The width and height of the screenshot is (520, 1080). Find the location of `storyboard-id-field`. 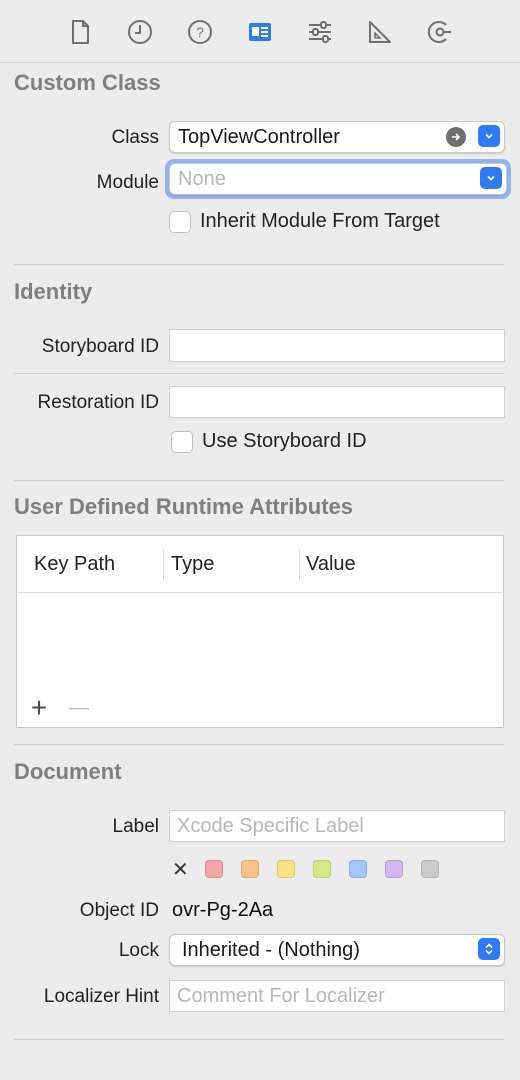

storyboard-id-field is located at coordinates (337, 345).